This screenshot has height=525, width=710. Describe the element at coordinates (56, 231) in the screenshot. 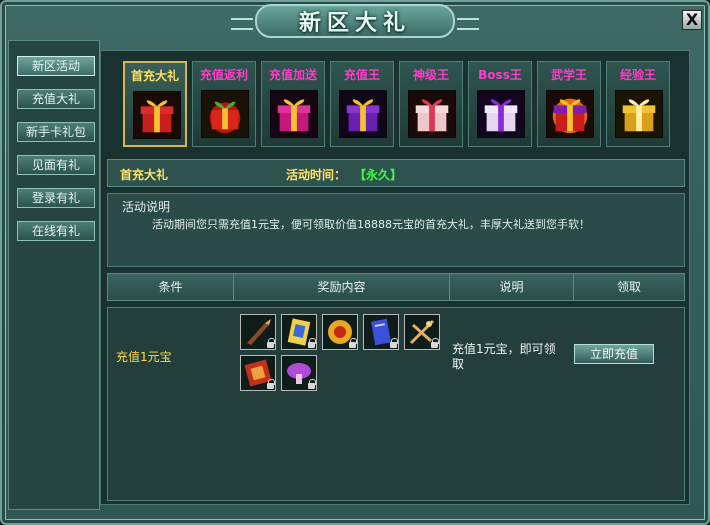

I see `sidebar-item-online-gift: 在线有礼` at that location.